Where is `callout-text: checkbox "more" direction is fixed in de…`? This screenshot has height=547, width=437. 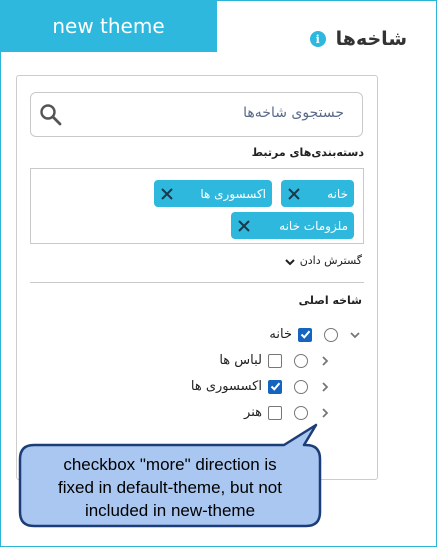
callout-text: checkbox "more" direction is fixed in de… is located at coordinates (170, 487).